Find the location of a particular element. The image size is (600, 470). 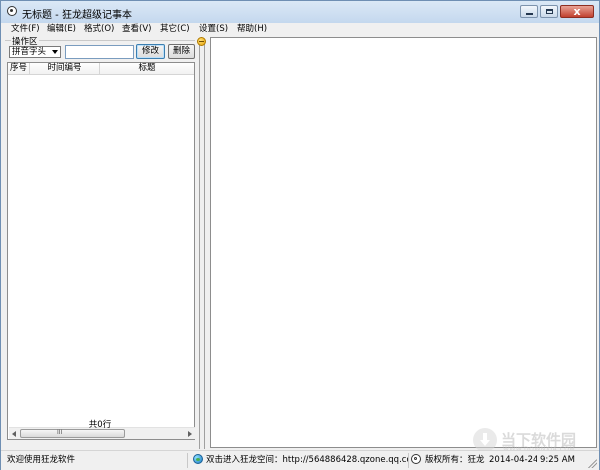

menu-other: 其它(C) is located at coordinates (175, 29).